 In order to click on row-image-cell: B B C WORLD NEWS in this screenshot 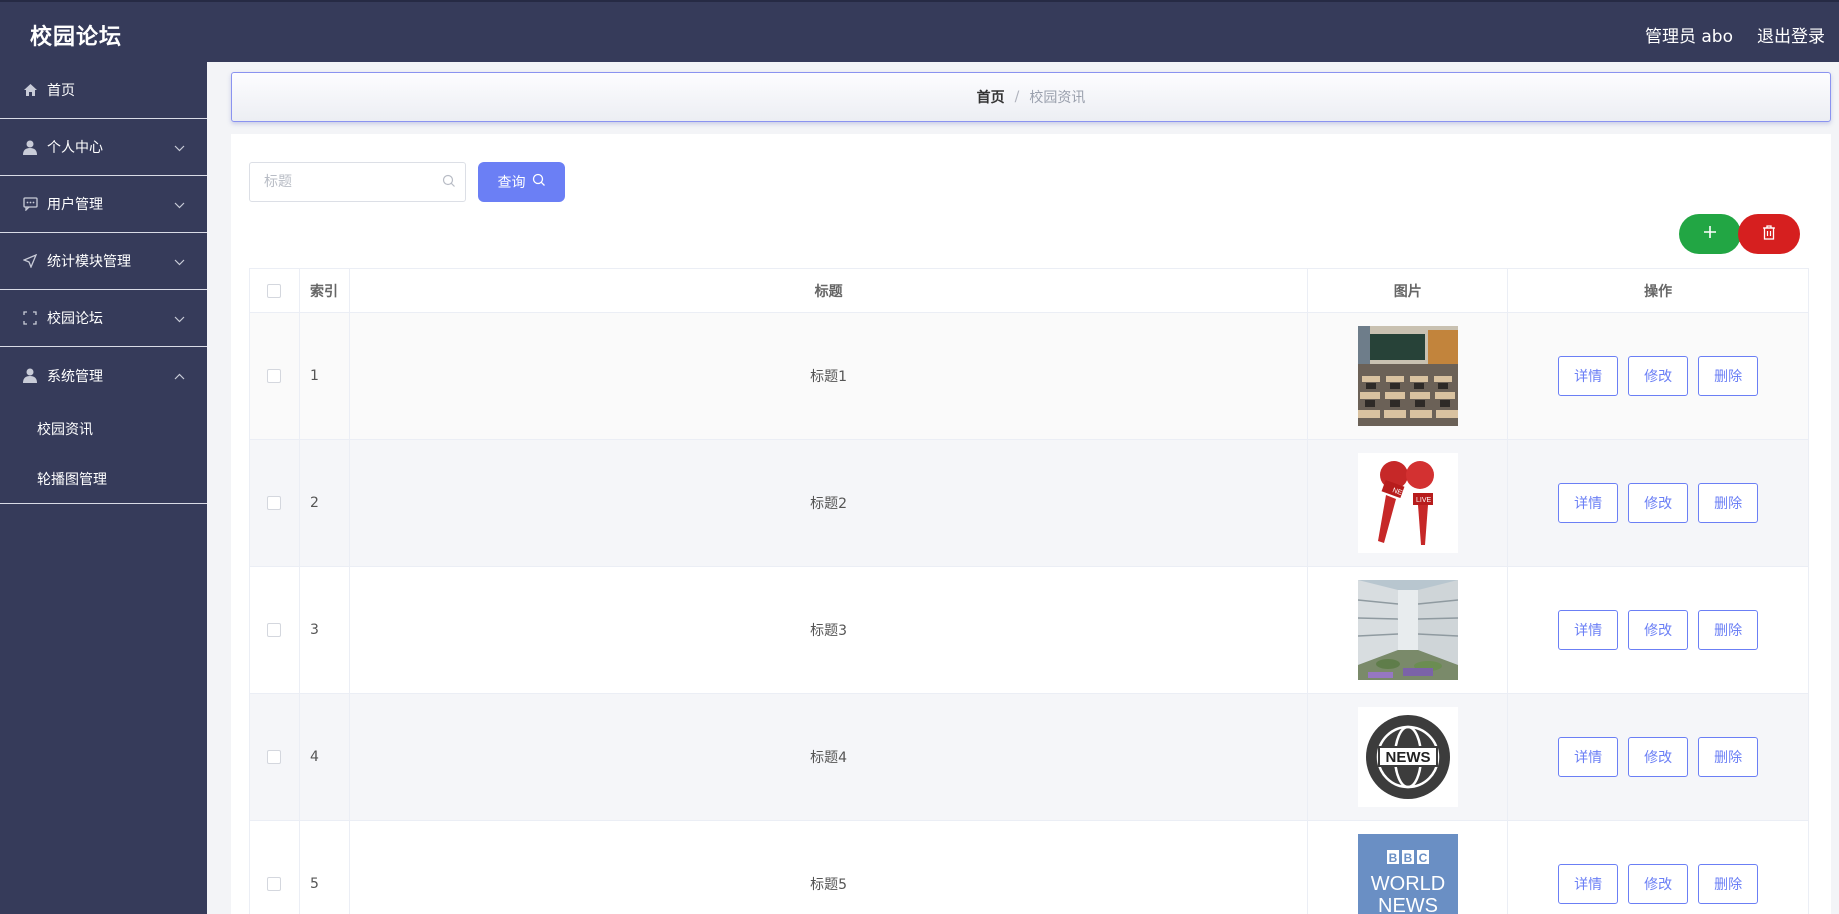, I will do `click(1408, 867)`.